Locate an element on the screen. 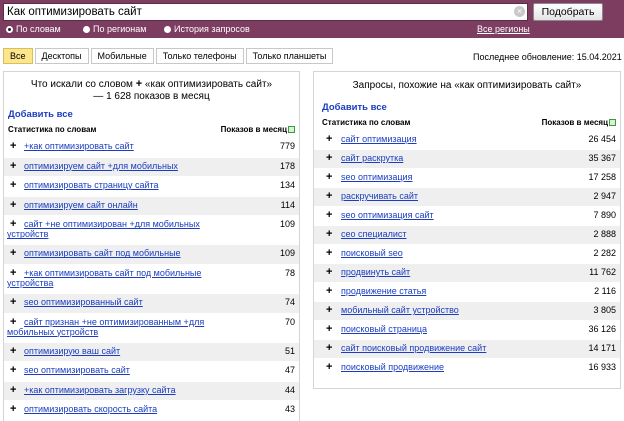 This screenshot has height=421, width=624. table-row: + поисковый seo 2 282 is located at coordinates (467, 253).